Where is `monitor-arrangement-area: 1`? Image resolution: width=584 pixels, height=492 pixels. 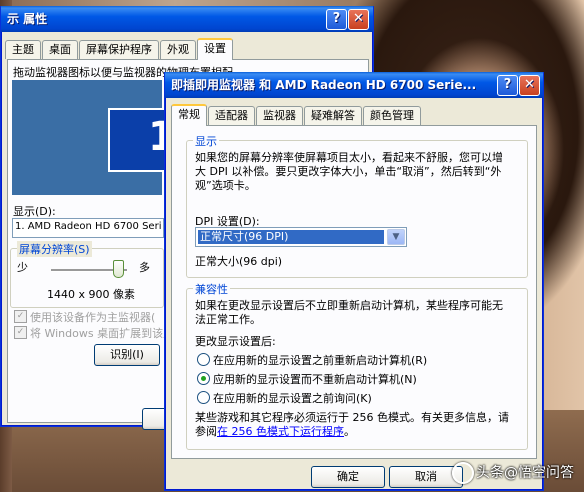
monitor-arrangement-area: 1 is located at coordinates (94, 137).